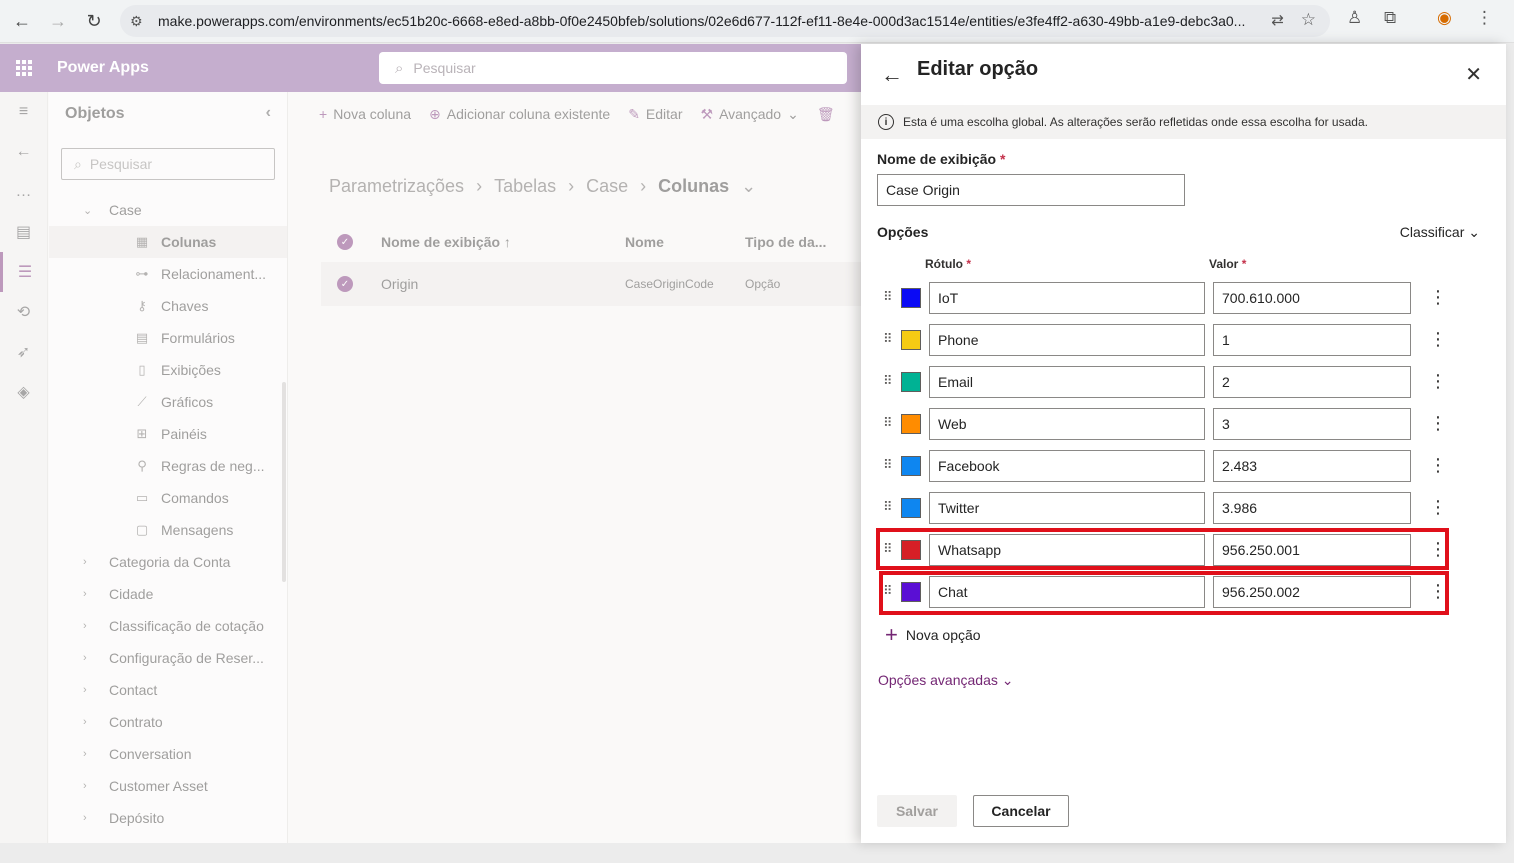  I want to click on tree-item-comandos: ▭ Comandos, so click(168, 498).